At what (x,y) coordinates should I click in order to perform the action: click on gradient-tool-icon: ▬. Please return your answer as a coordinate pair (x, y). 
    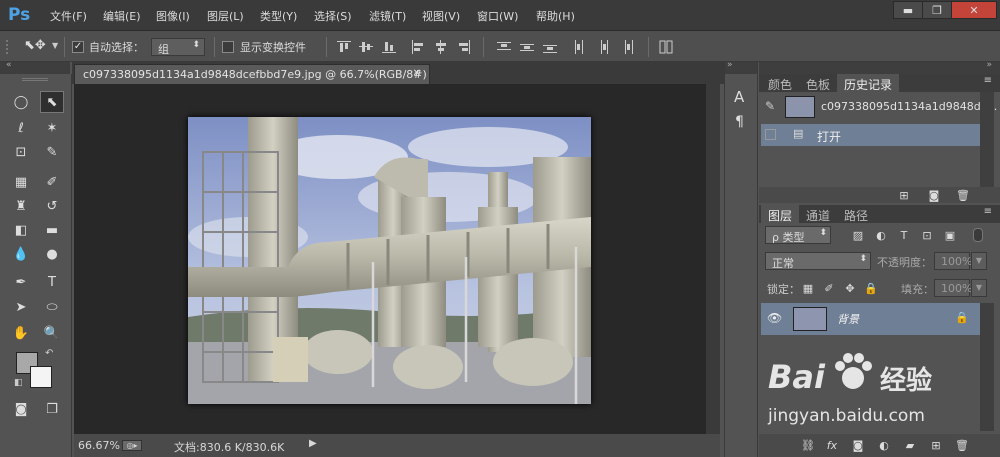
    Looking at the image, I should click on (52, 230).